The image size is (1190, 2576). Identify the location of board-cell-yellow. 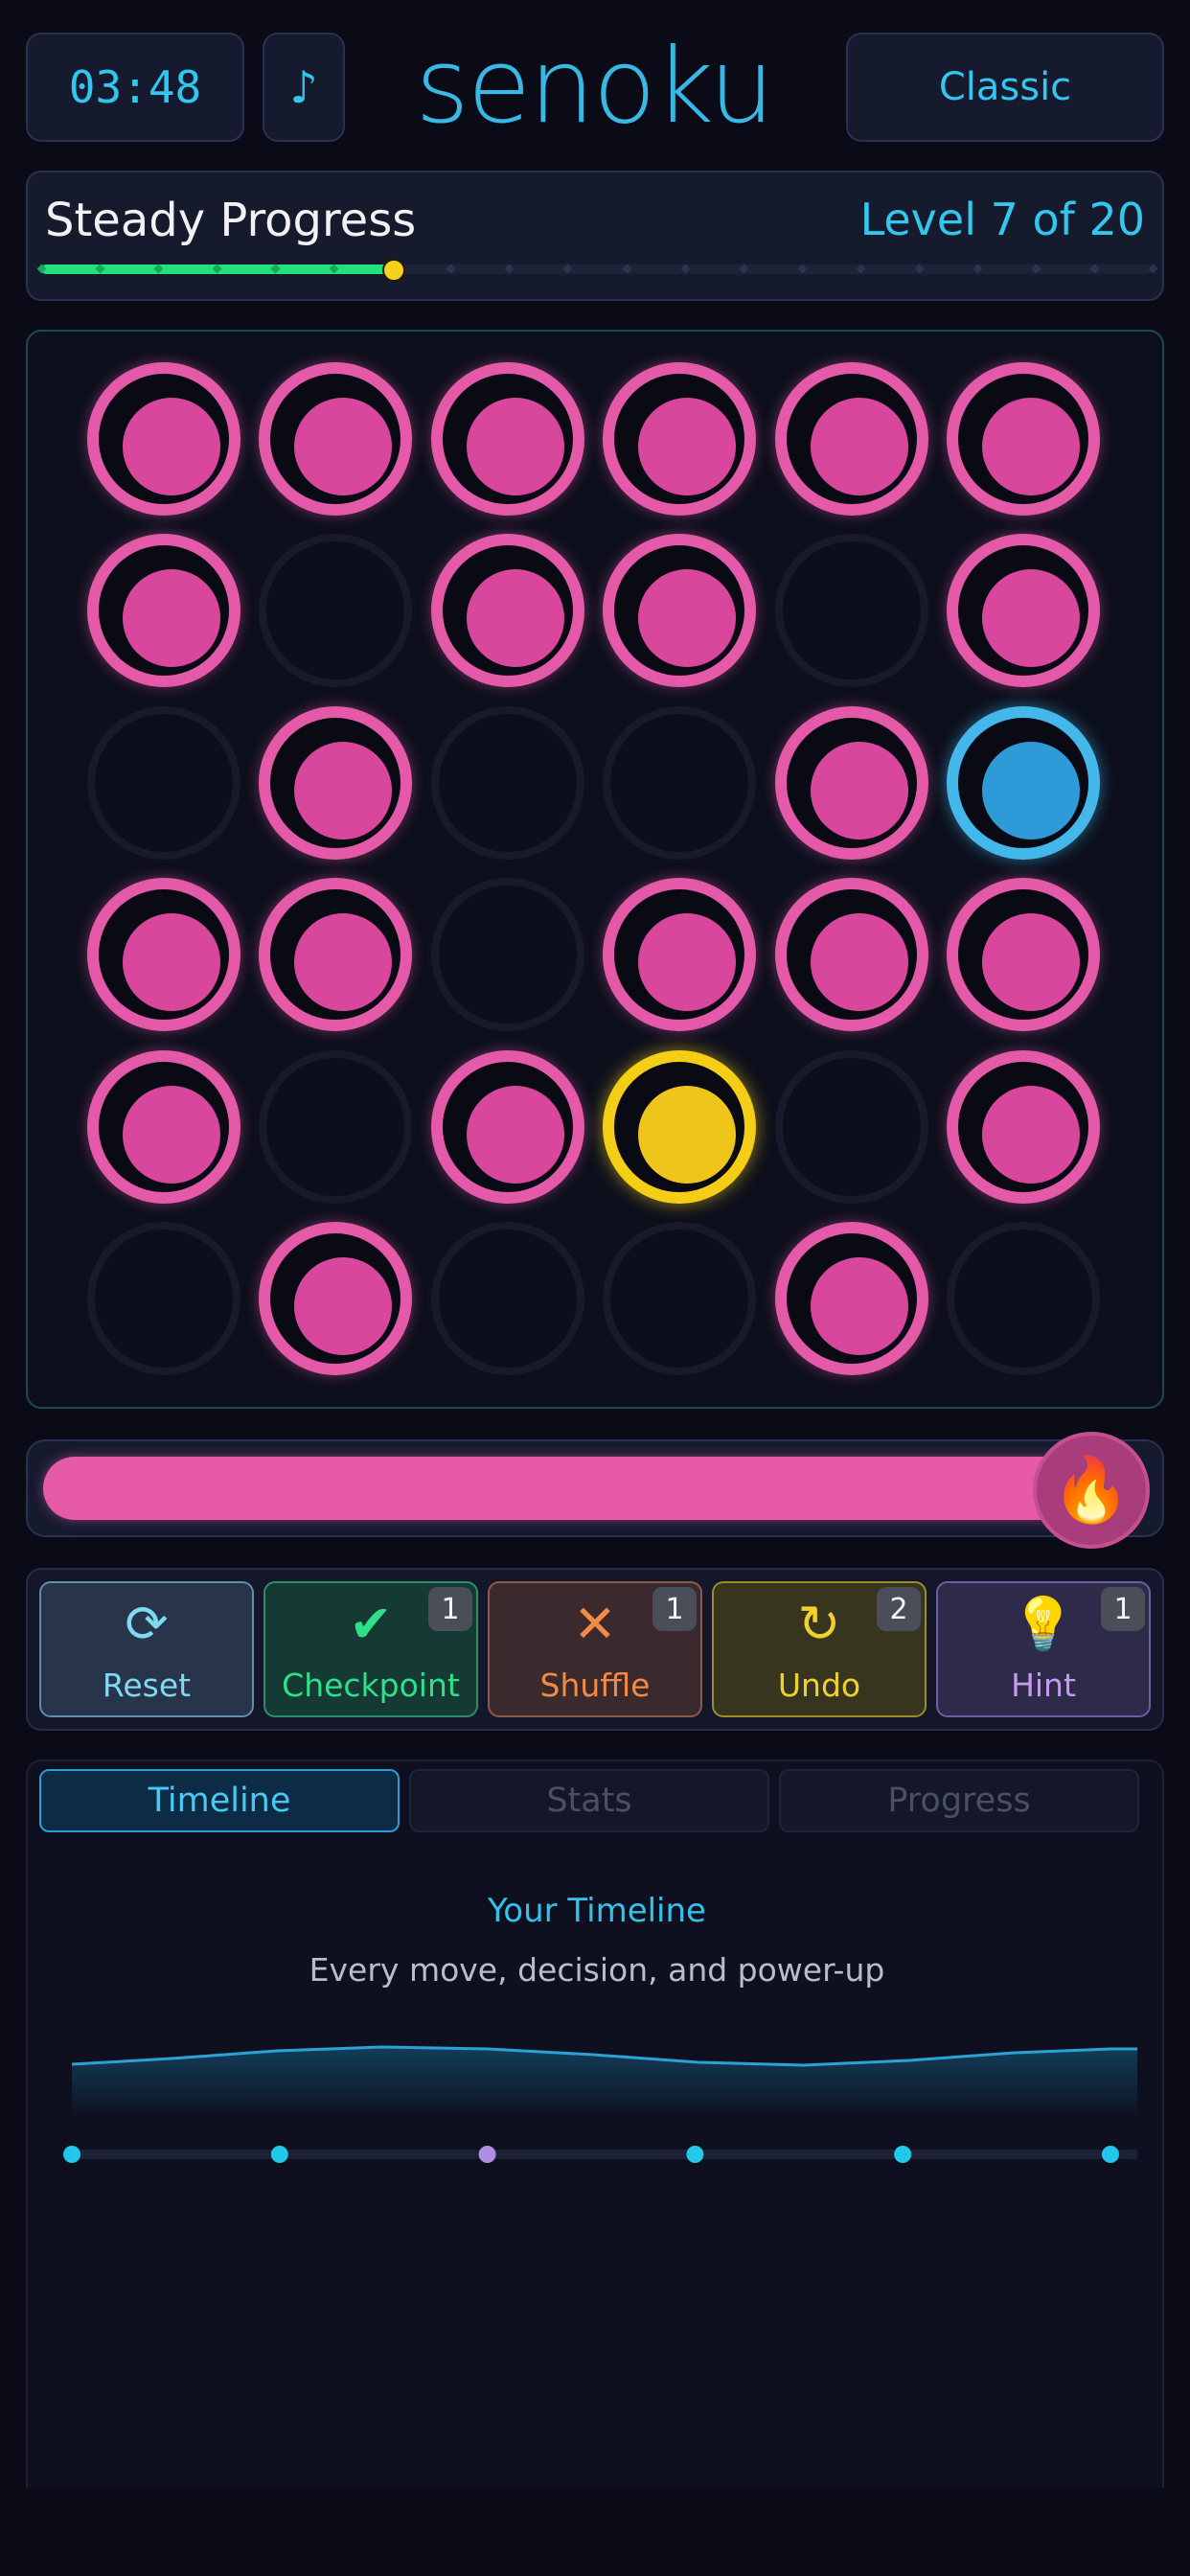
(680, 1126).